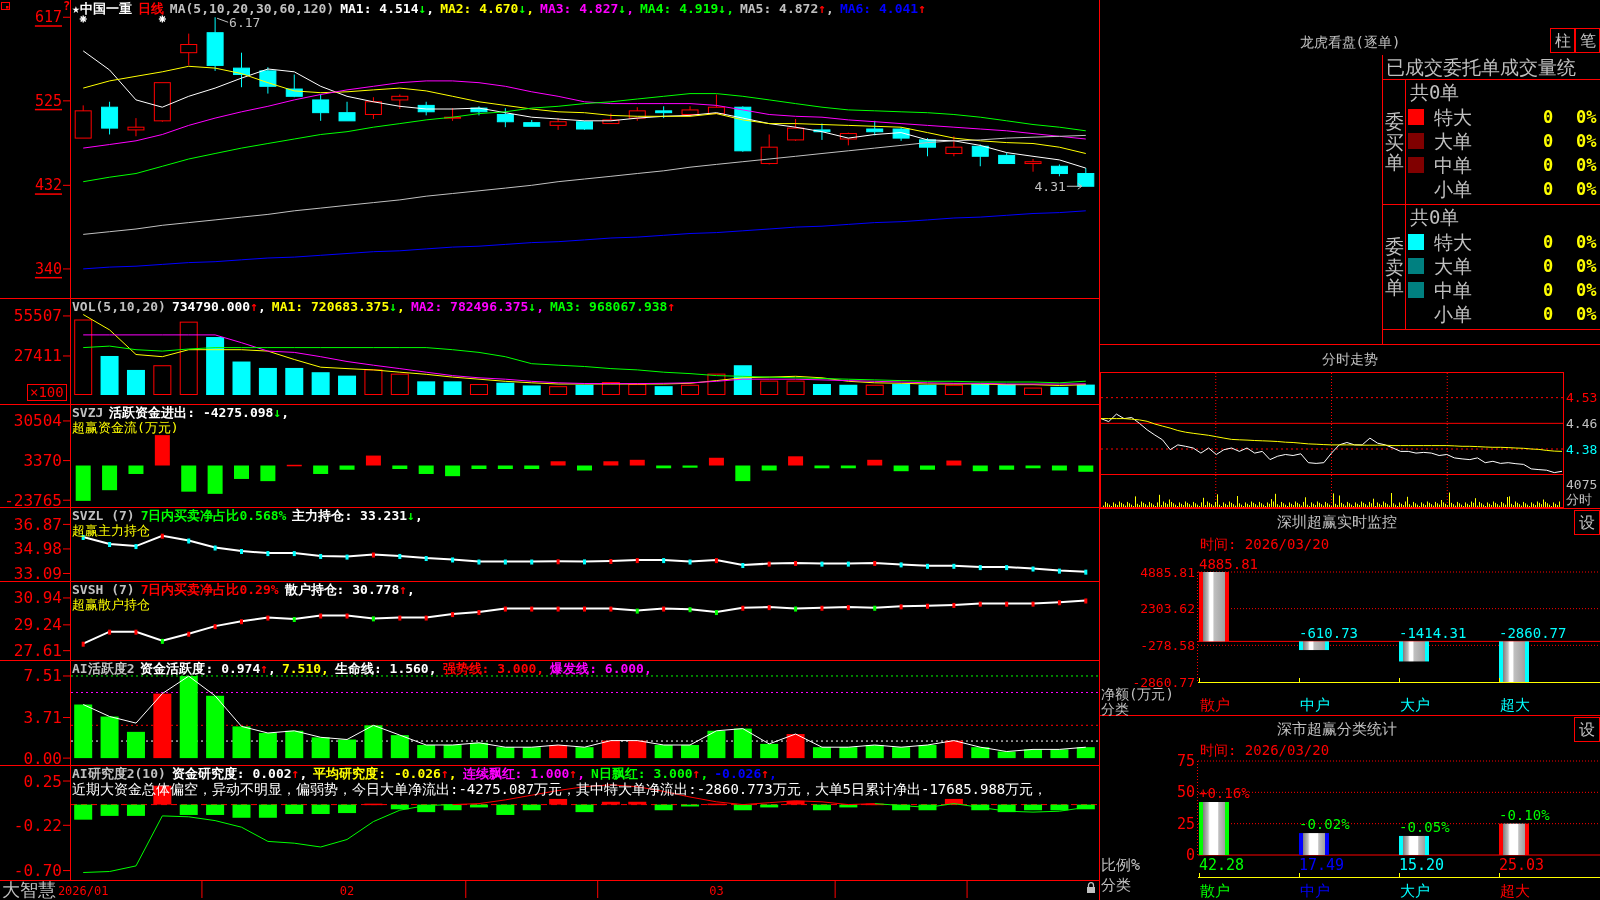 The height and width of the screenshot is (900, 1600). I want to click on brand-label: 大智慧, so click(29, 890).